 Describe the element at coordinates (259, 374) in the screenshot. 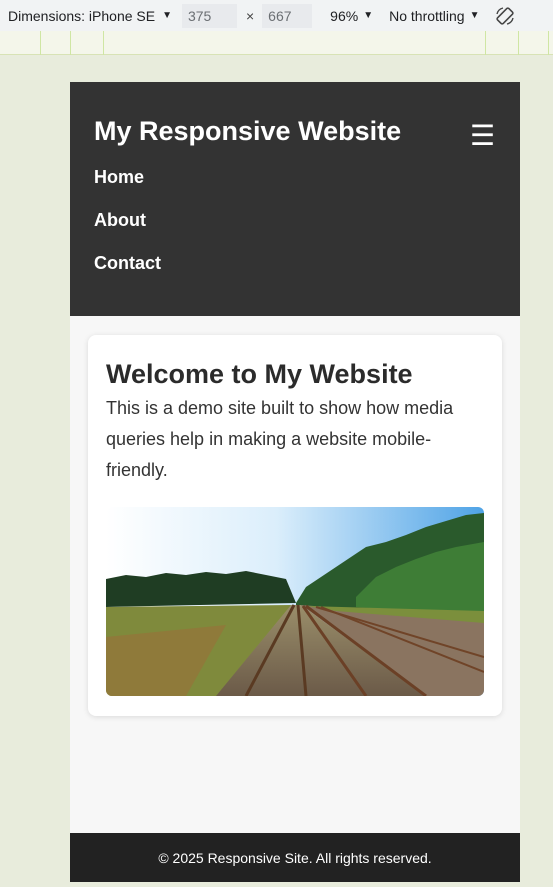

I see `welcome-heading: Welcome to My Website` at that location.